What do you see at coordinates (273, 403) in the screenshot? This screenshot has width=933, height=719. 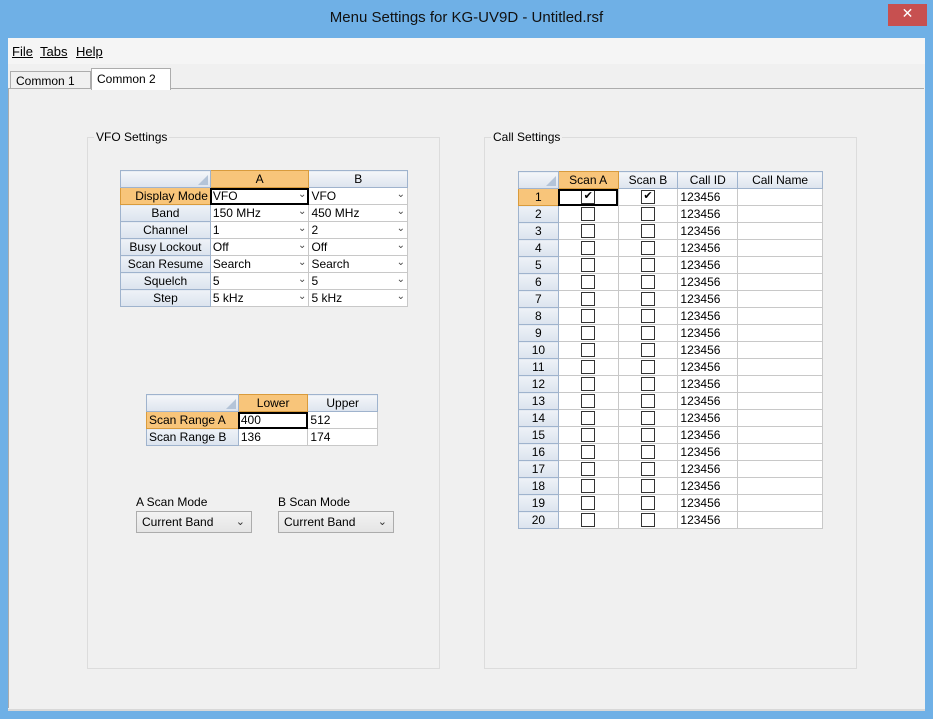 I see `scan-range-lower-header: Lower` at bounding box center [273, 403].